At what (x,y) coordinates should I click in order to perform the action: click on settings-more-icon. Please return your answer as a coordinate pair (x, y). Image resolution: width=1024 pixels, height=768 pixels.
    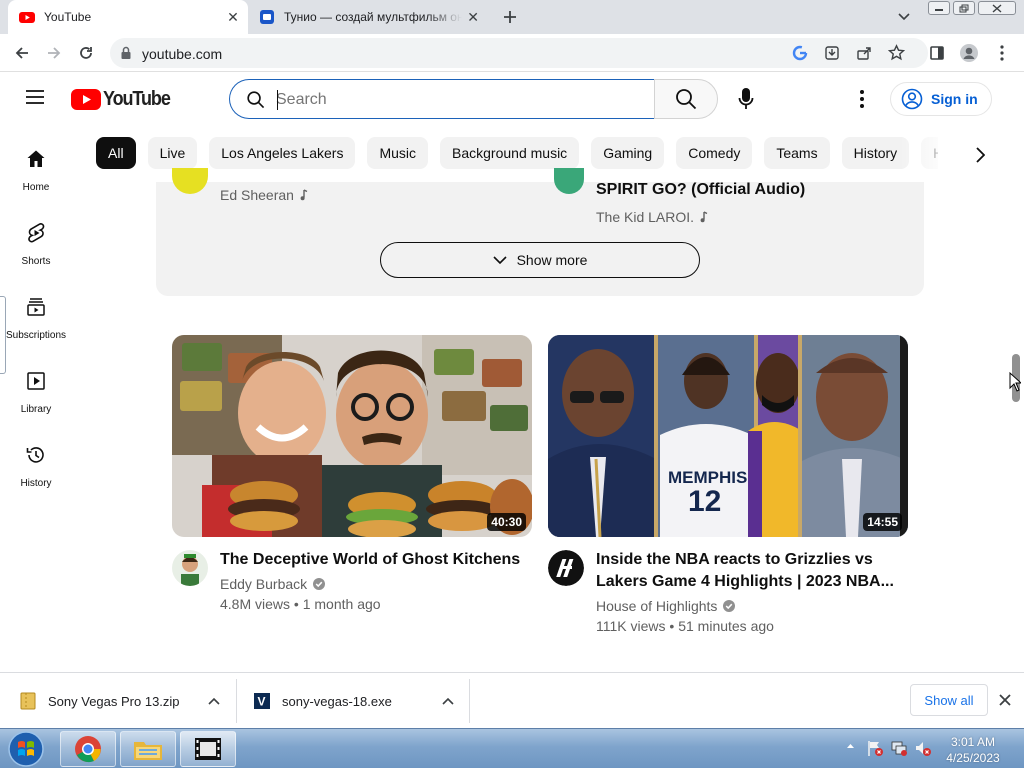
    Looking at the image, I should click on (862, 99).